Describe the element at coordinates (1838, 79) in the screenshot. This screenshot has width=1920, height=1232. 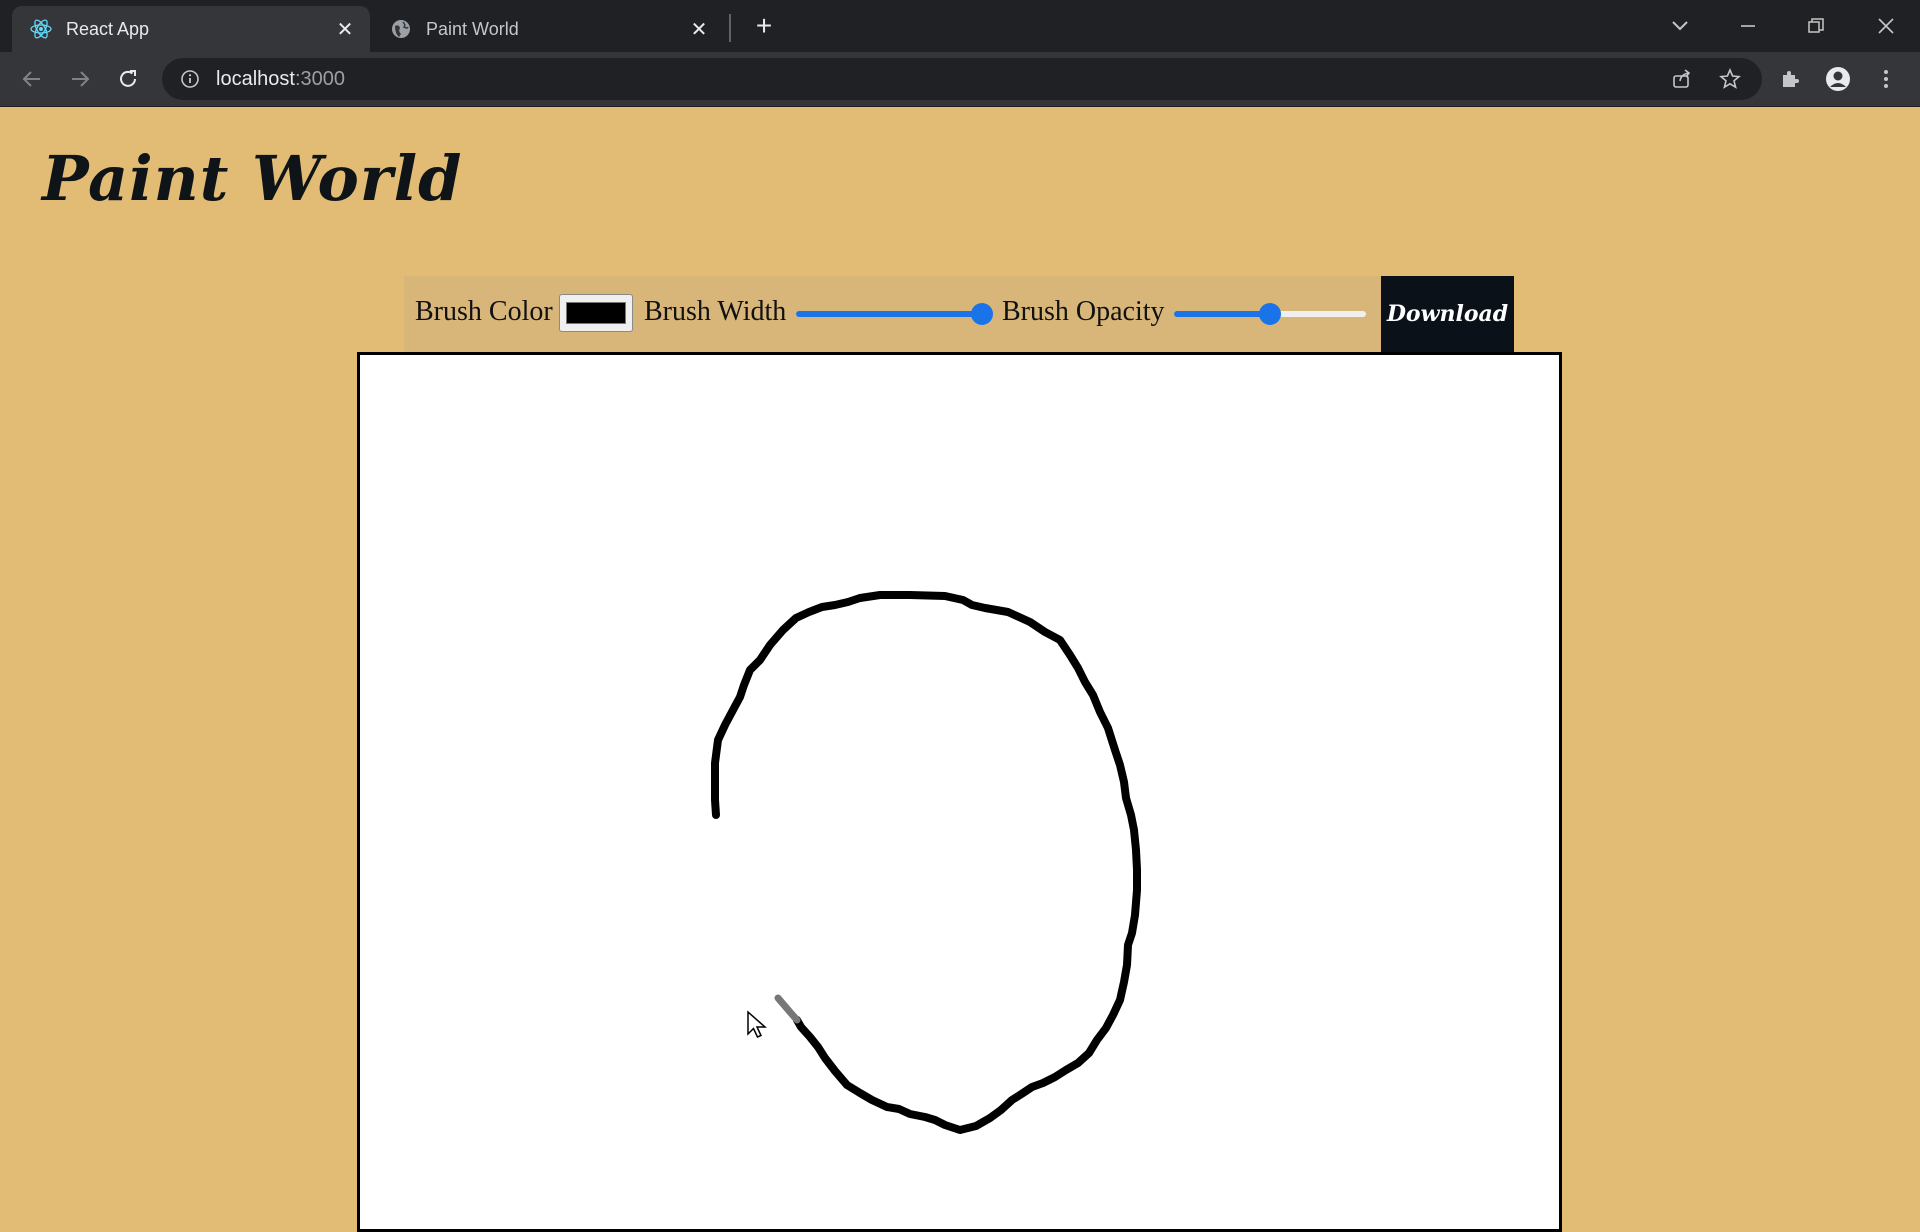
I see `profile-avatar-icon` at that location.